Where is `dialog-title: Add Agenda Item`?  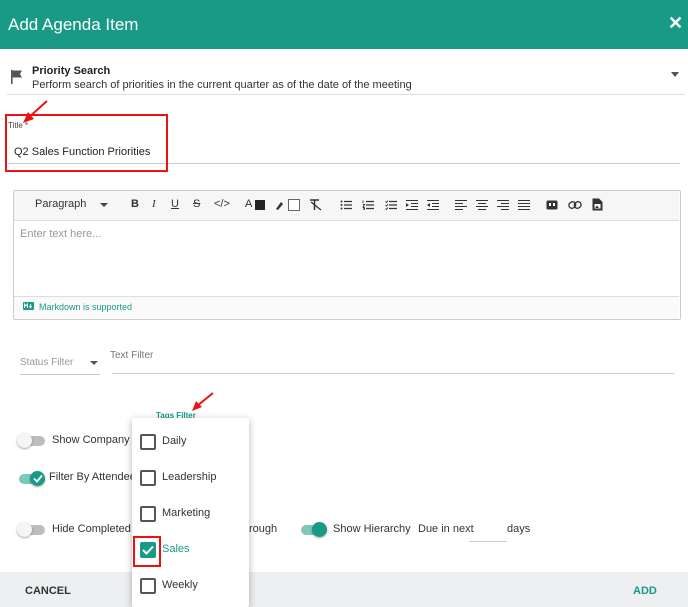 dialog-title: Add Agenda Item is located at coordinates (73, 24).